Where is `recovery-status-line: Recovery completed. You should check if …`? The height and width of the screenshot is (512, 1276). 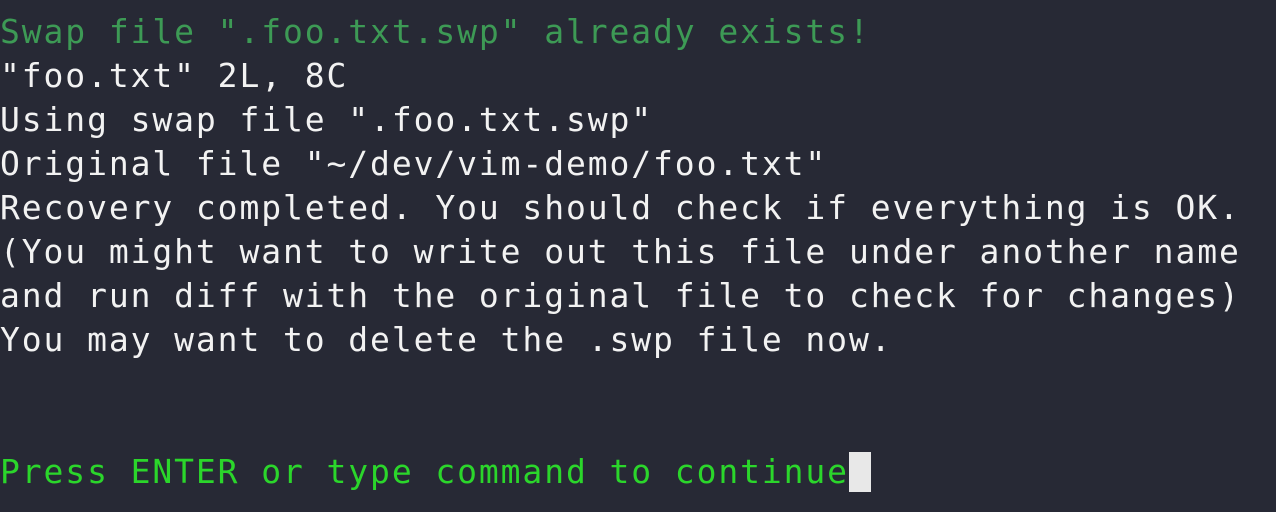
recovery-status-line: Recovery completed. You should check if … is located at coordinates (620, 207).